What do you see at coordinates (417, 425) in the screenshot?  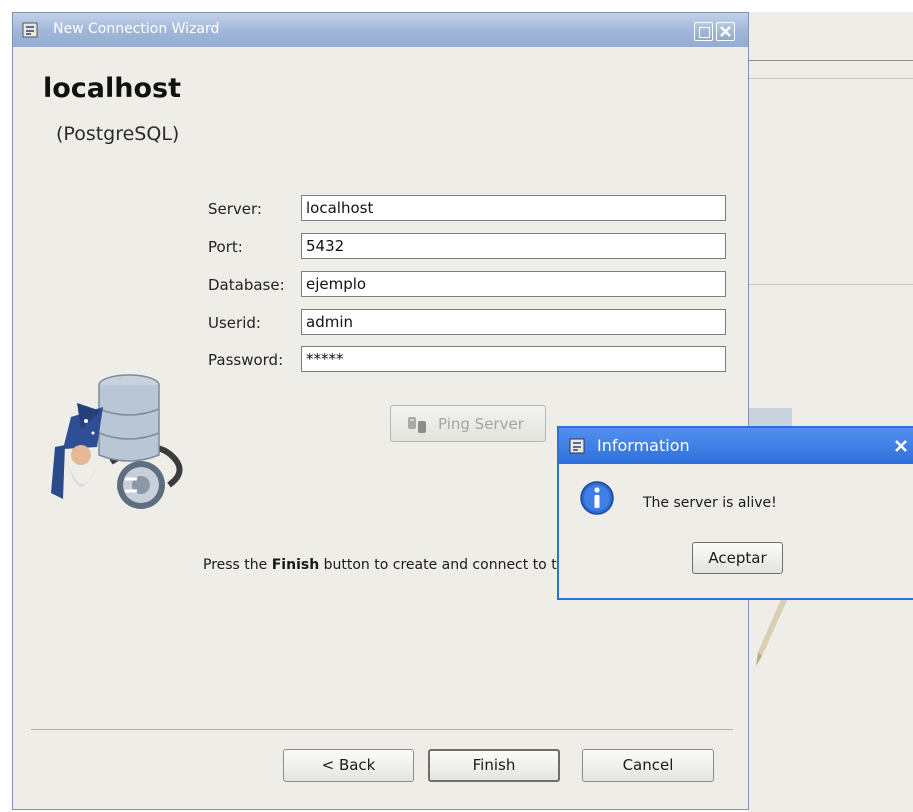 I see `ping-server-icon` at bounding box center [417, 425].